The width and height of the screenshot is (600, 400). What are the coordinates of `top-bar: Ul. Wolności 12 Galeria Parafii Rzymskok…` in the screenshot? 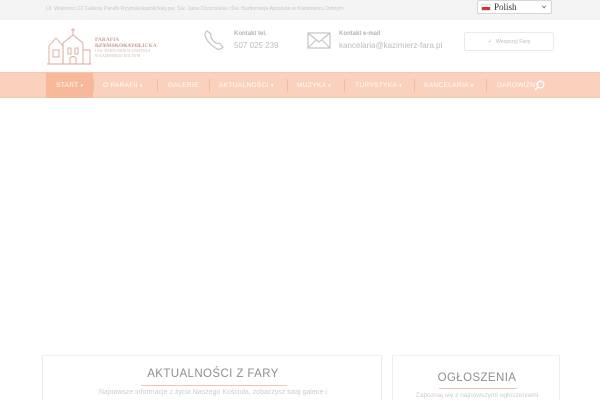 It's located at (300, 10).